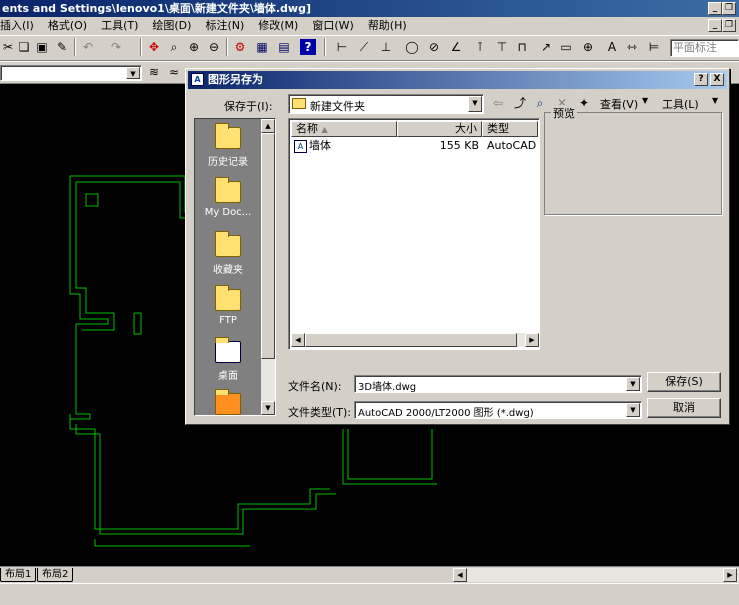  What do you see at coordinates (715, 100) in the screenshot?
I see `tools-chevron-icon: ▼` at bounding box center [715, 100].